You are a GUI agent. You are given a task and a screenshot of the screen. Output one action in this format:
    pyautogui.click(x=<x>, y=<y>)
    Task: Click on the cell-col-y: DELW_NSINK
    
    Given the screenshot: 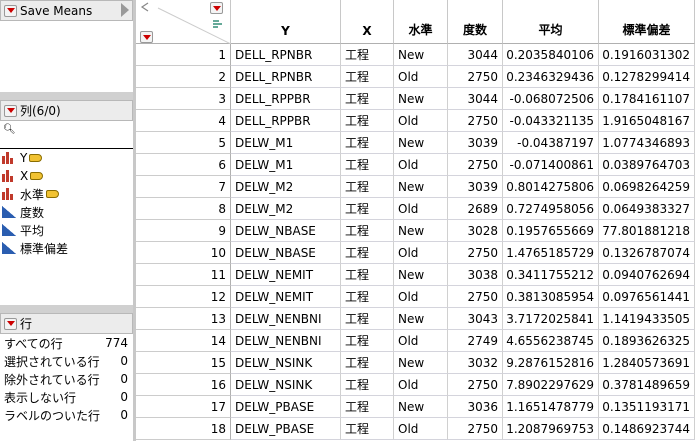 What is the action you would take?
    pyautogui.click(x=286, y=385)
    